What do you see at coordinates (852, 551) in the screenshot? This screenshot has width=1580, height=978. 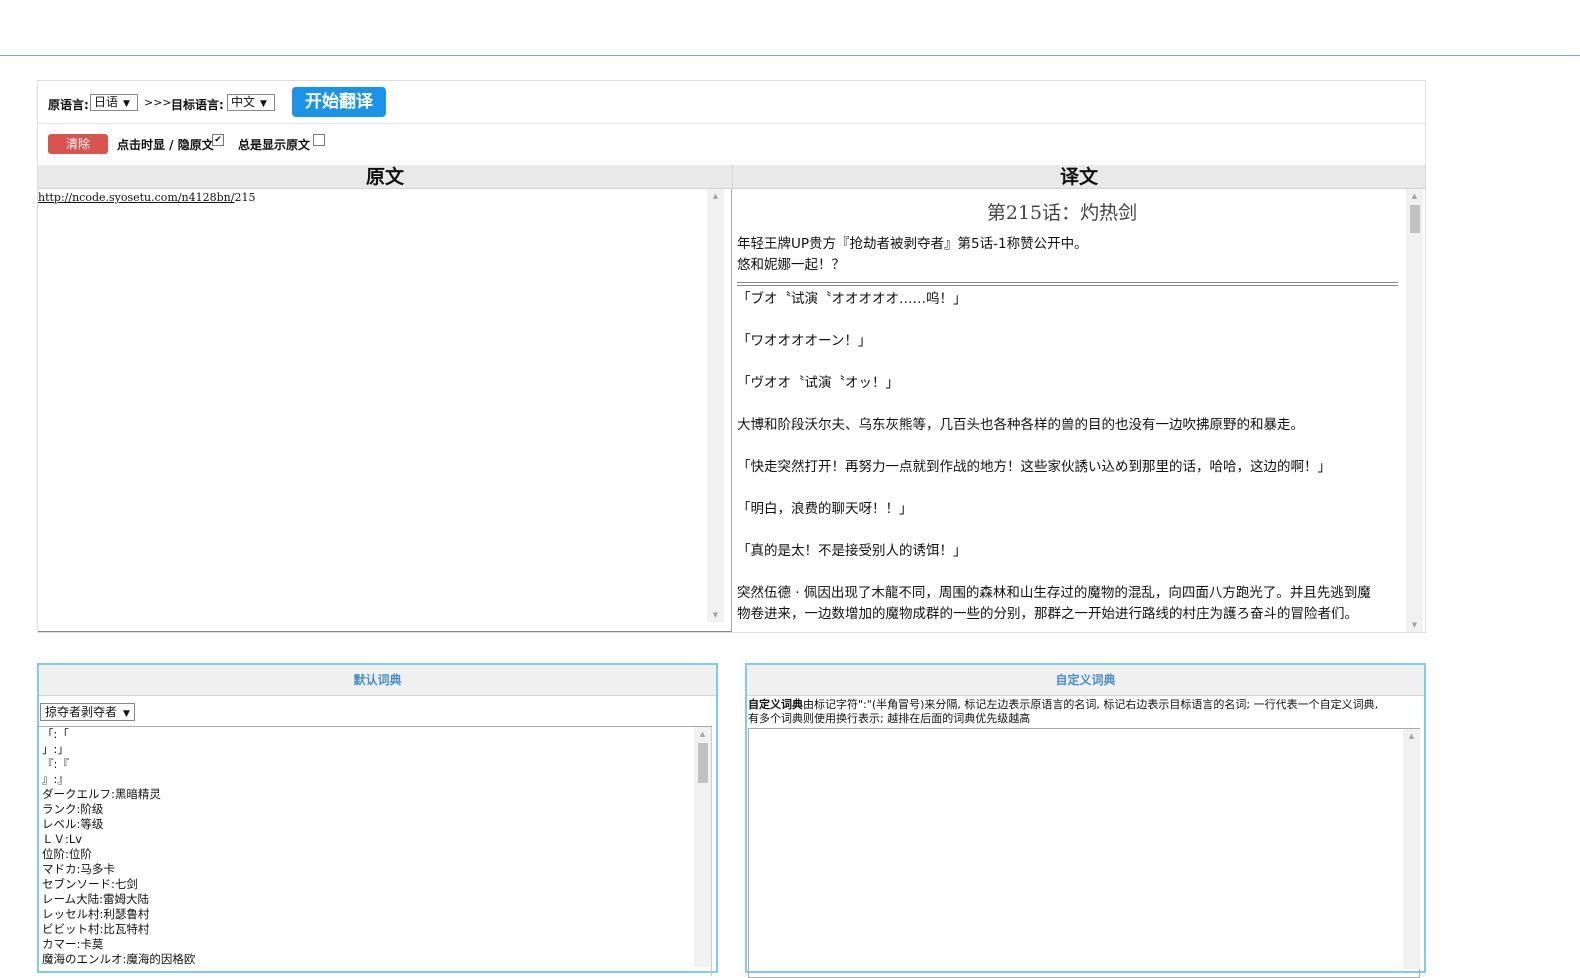 I see `paragraph: 「真的是太！不是接受别人的诱饵！」` at bounding box center [852, 551].